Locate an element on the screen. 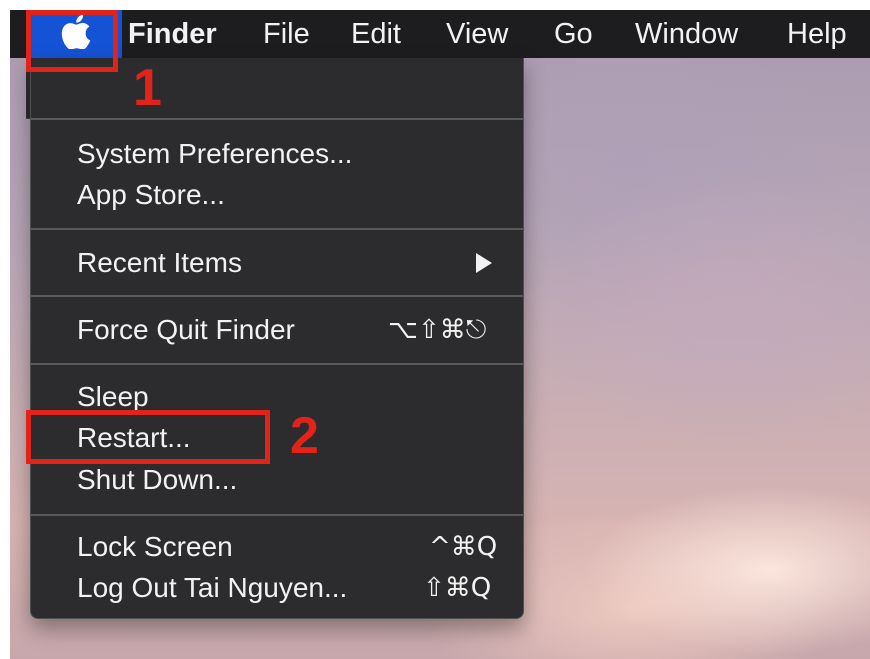 Image resolution: width=870 pixels, height=659 pixels. menu-help: Help is located at coordinates (817, 34).